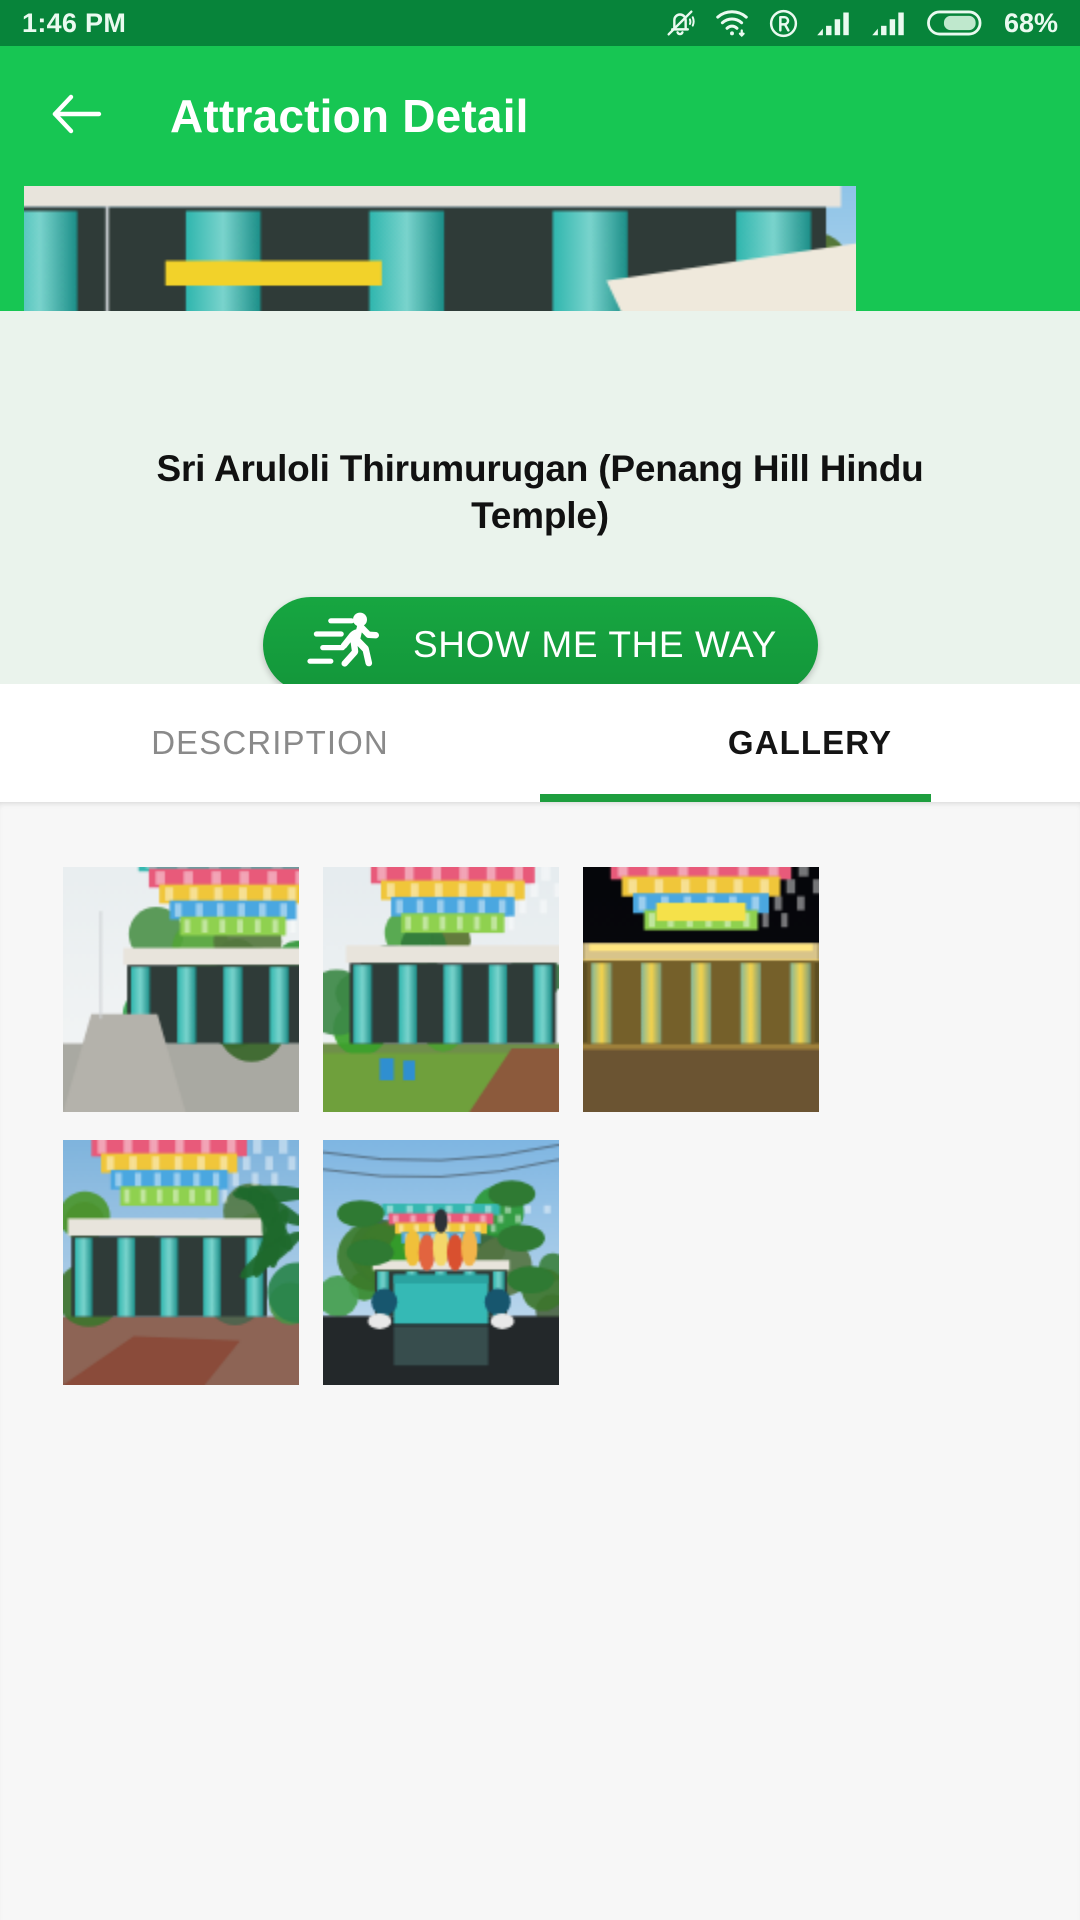 The image size is (1080, 1920). I want to click on app-bar: Attraction Detail, so click(540, 116).